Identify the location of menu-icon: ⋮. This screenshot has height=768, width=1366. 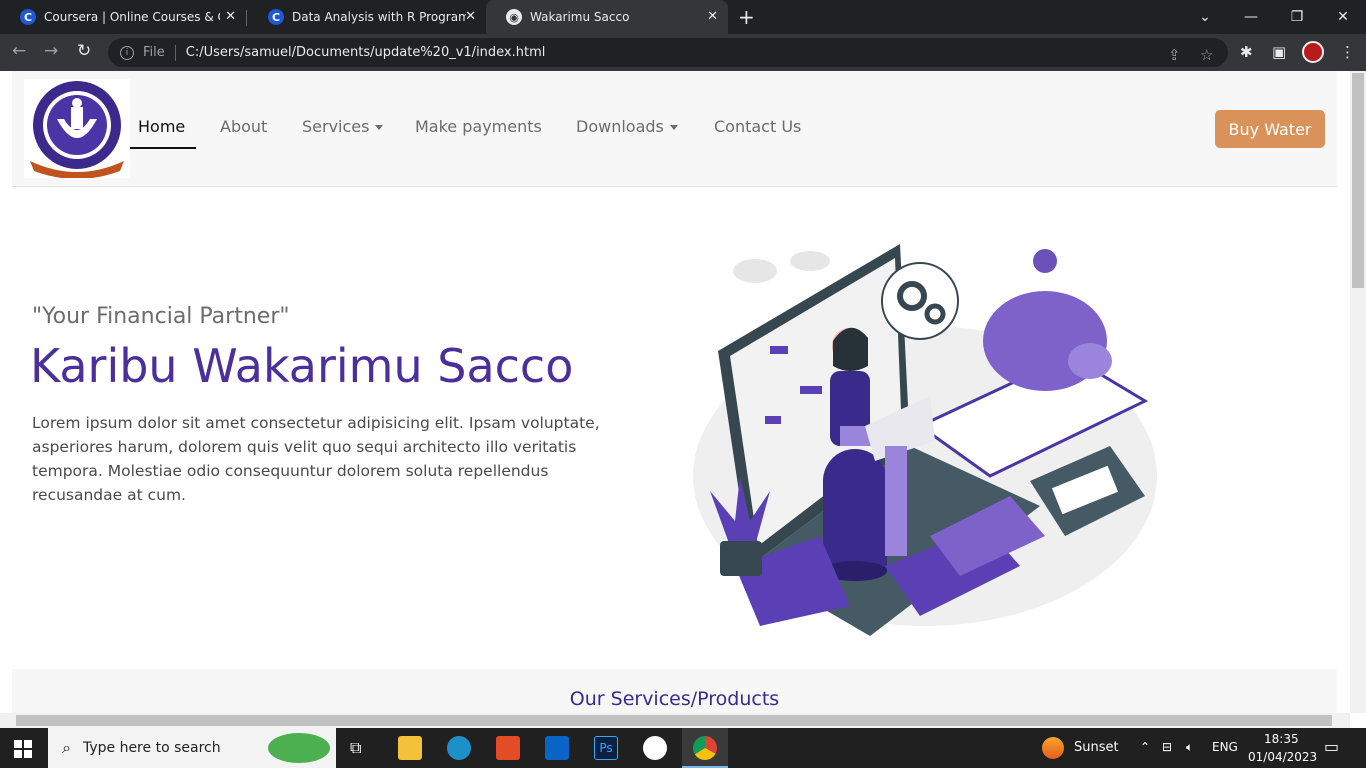
(1347, 52).